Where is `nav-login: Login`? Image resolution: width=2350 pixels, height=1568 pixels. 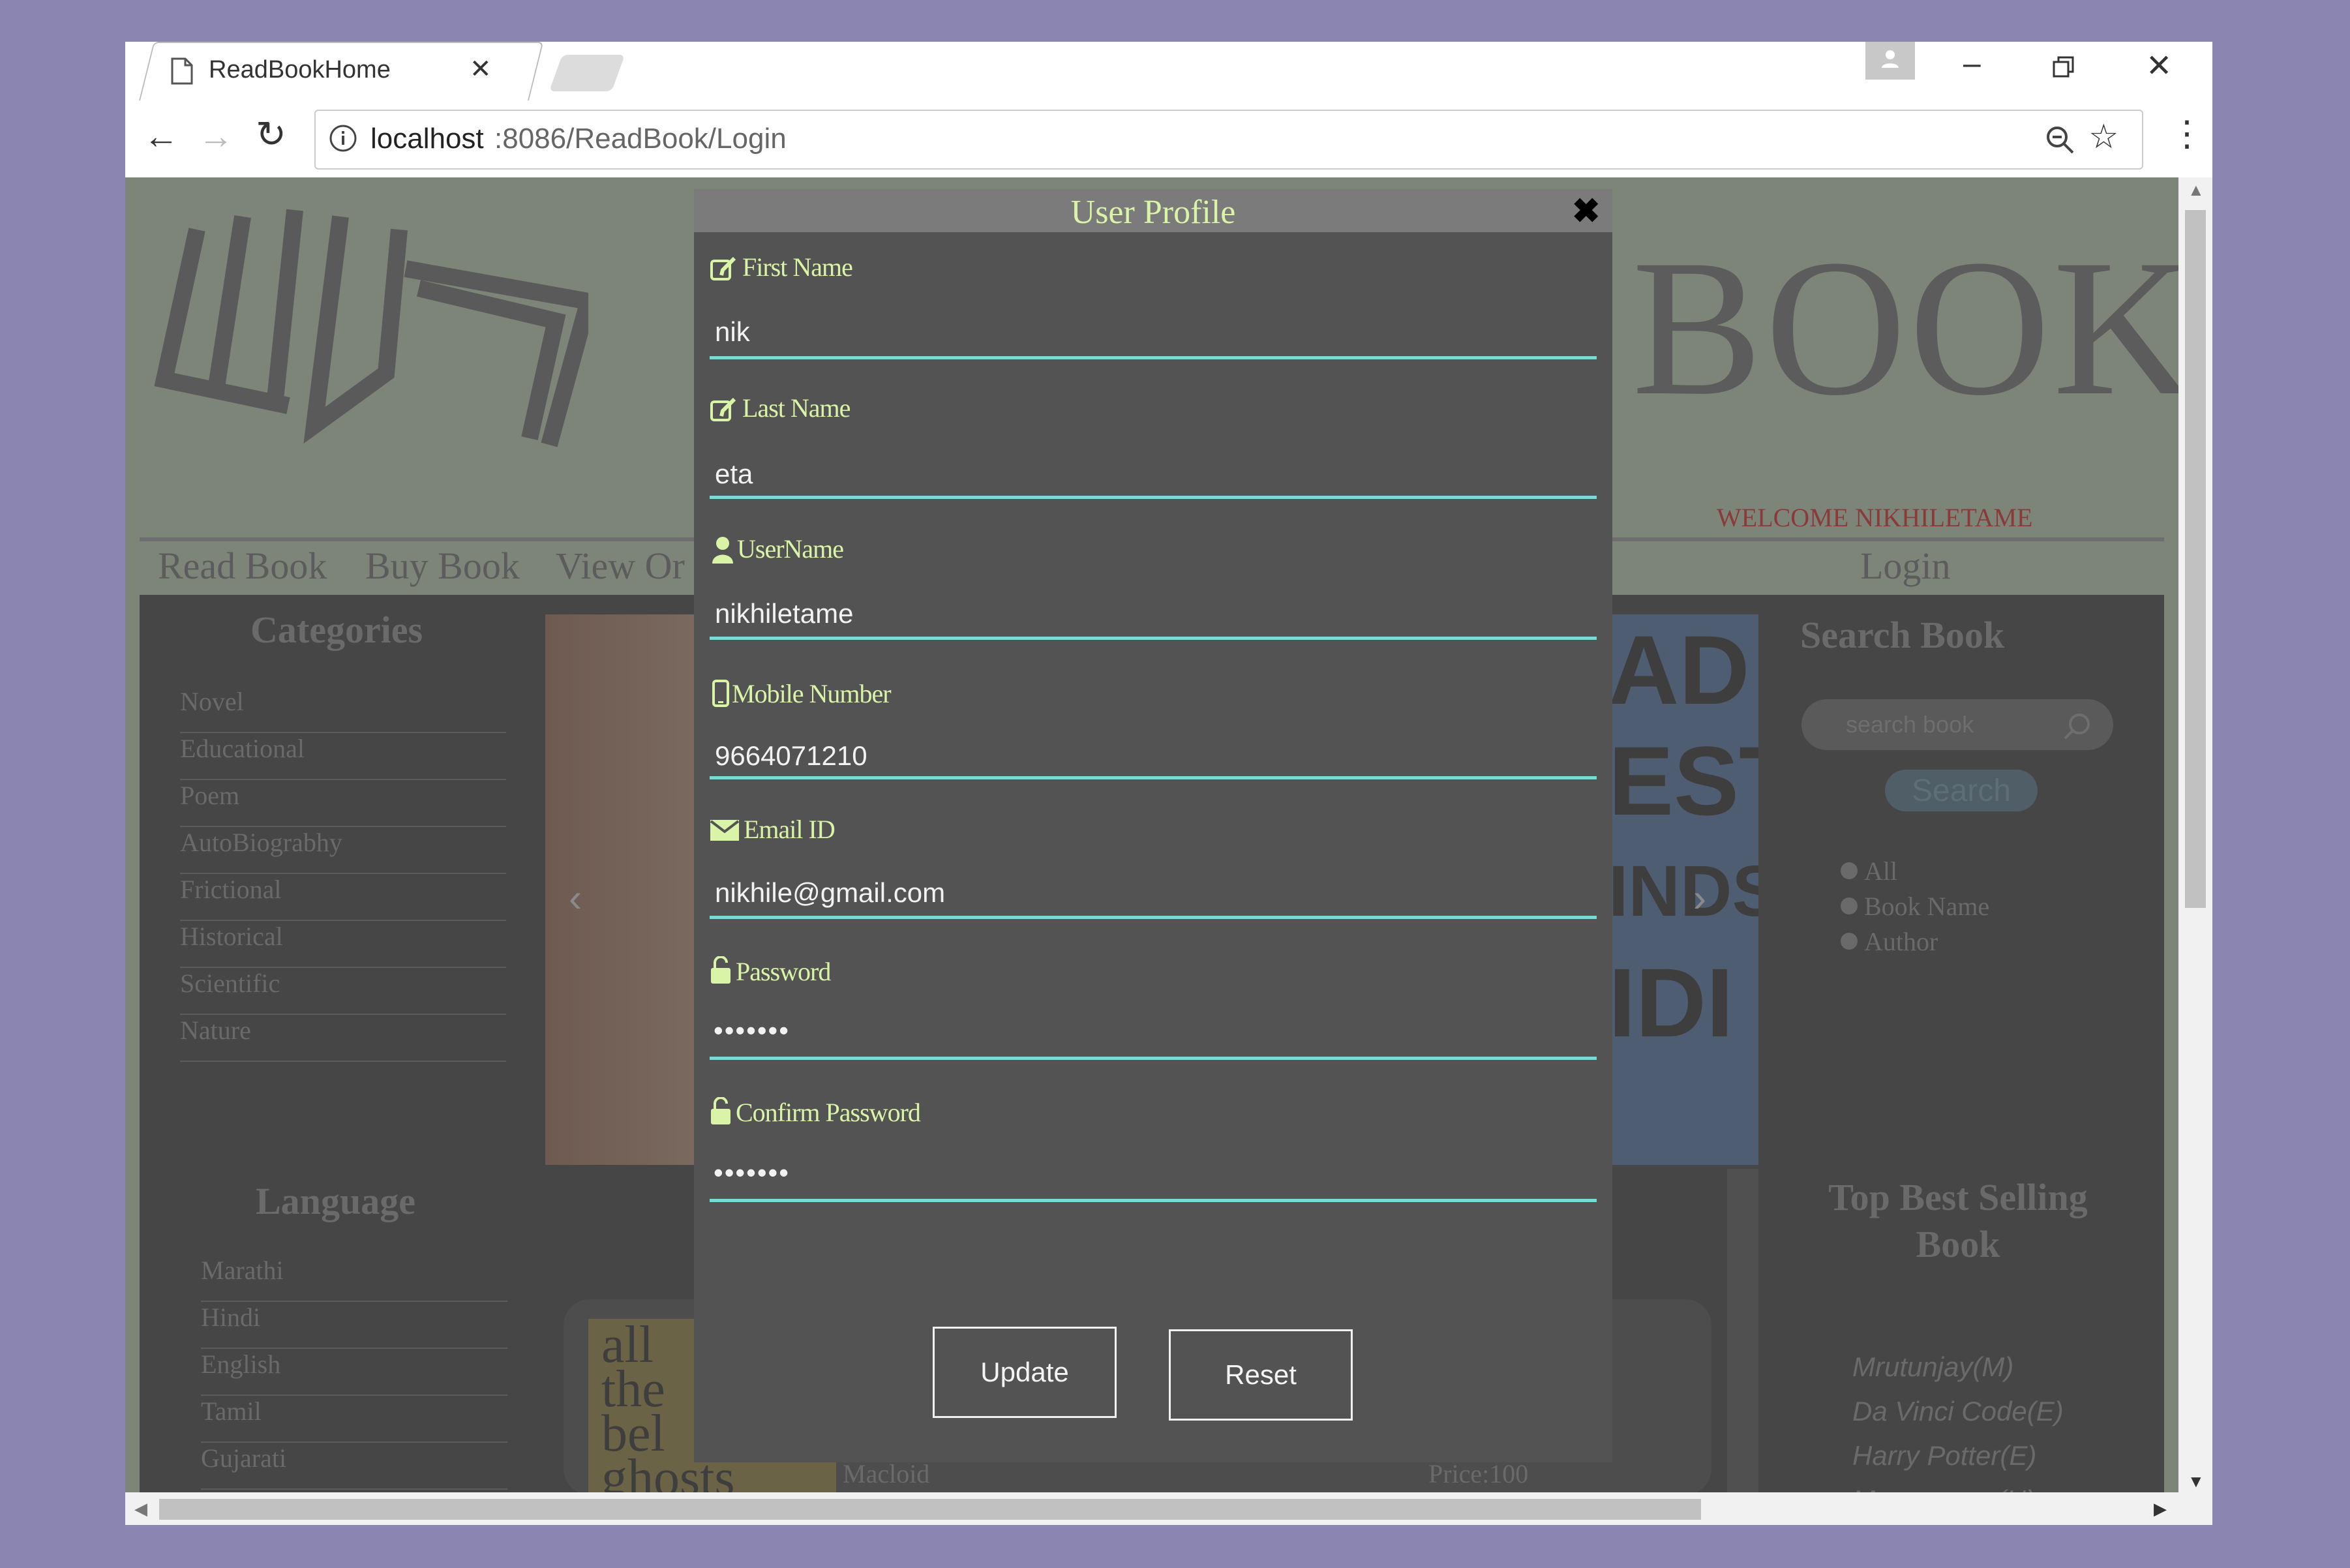 nav-login: Login is located at coordinates (1905, 566).